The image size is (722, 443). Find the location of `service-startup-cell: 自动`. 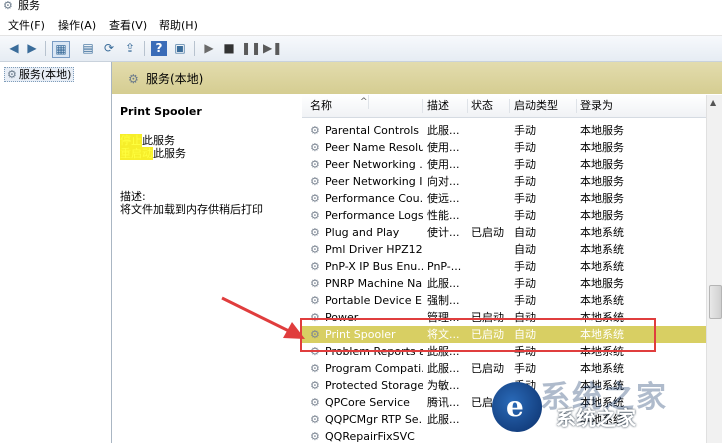

service-startup-cell: 自动 is located at coordinates (525, 249).